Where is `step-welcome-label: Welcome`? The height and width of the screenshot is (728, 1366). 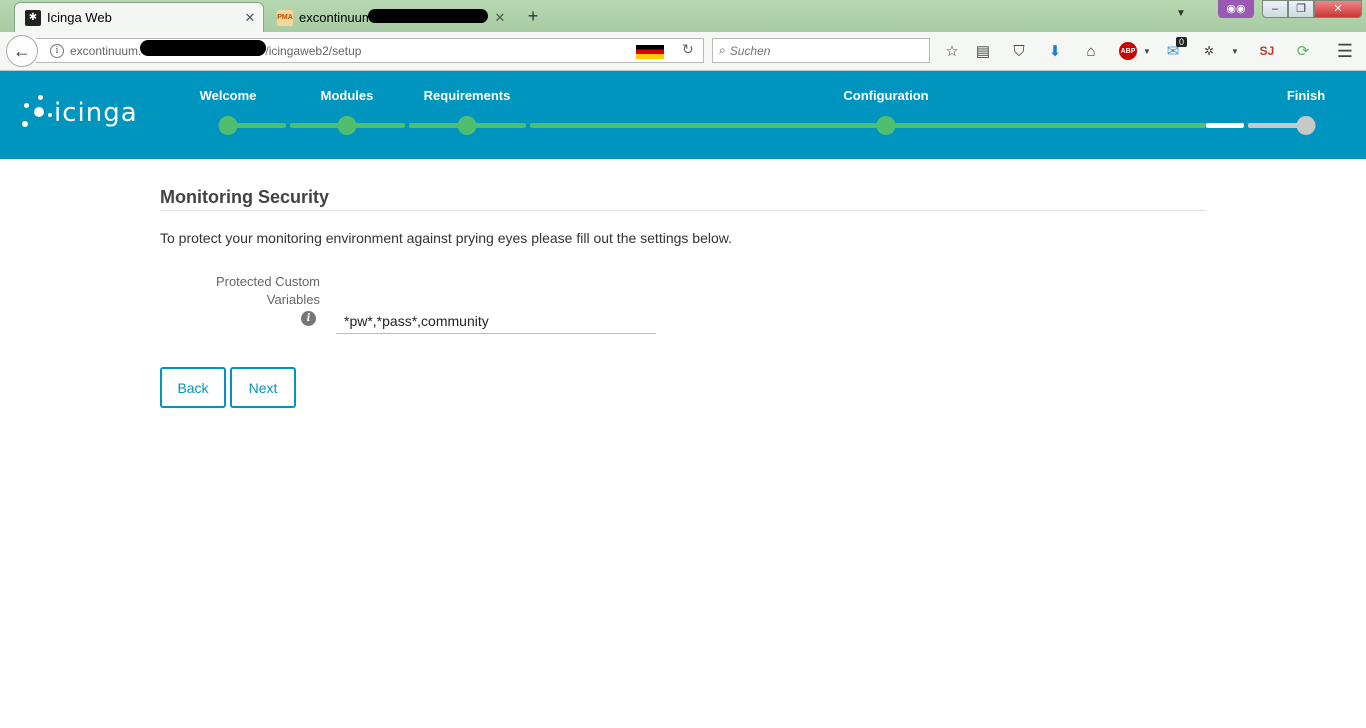
step-welcome-label: Welcome is located at coordinates (228, 95).